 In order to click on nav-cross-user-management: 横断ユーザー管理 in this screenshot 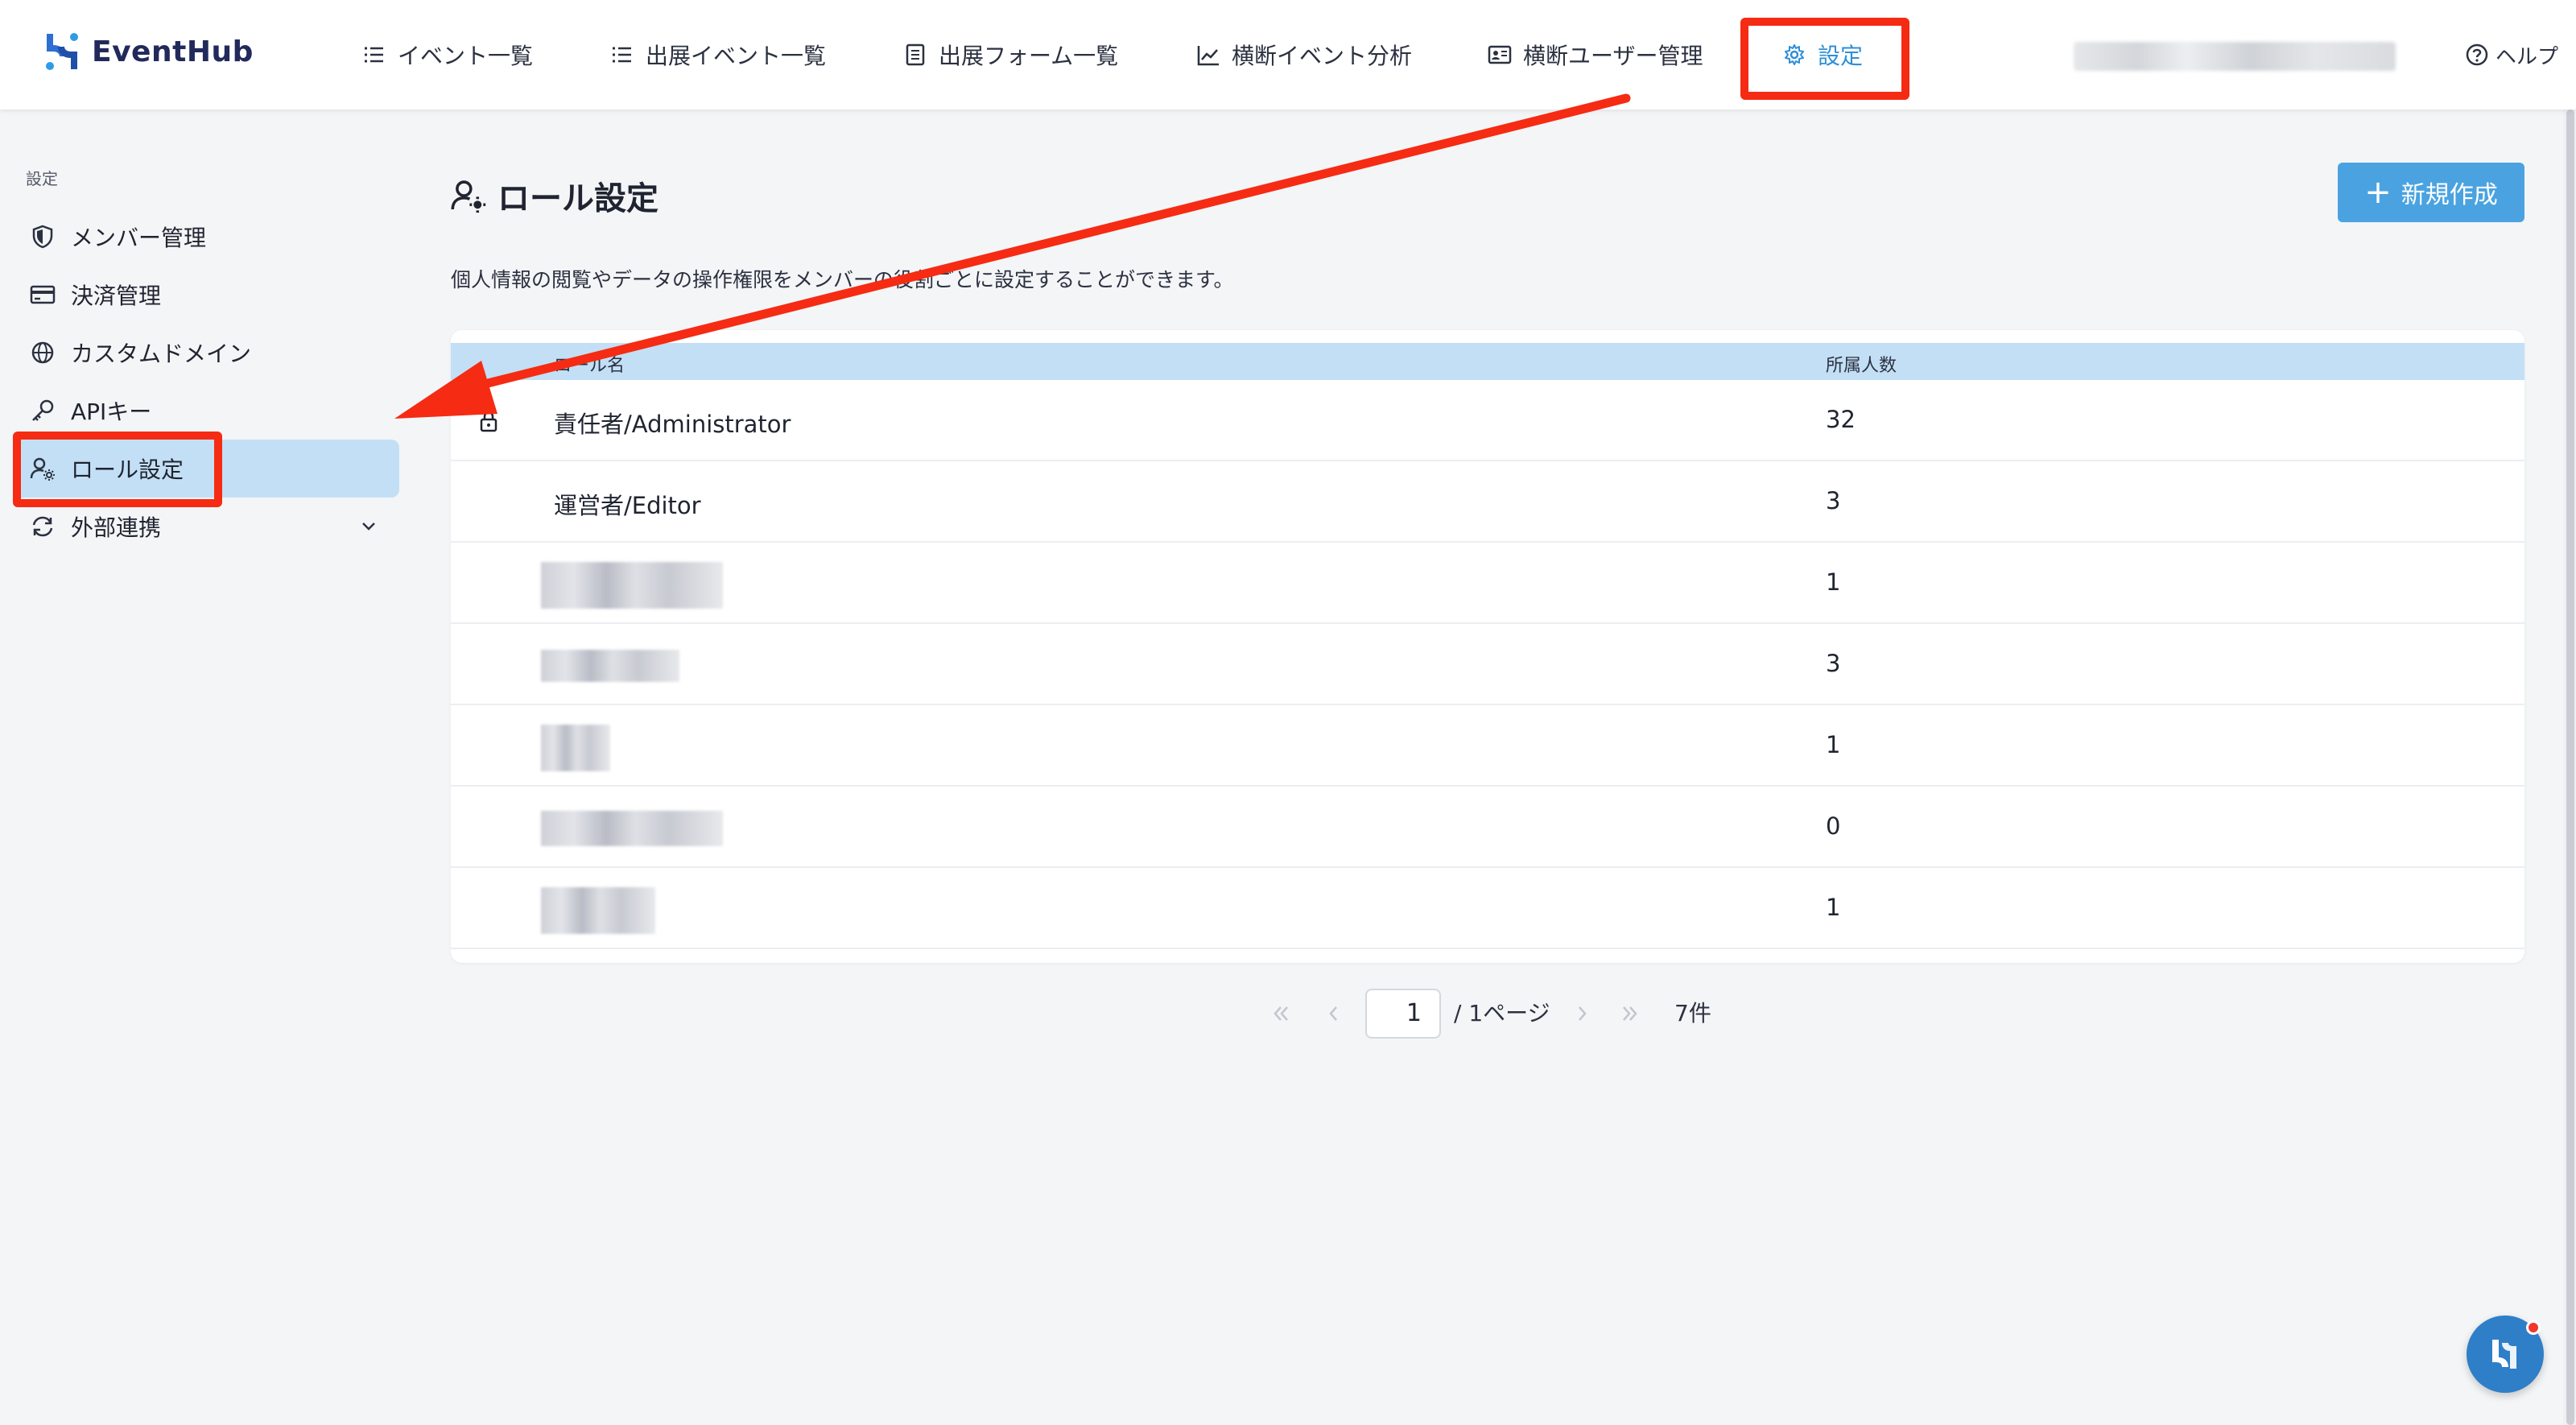, I will do `click(1595, 55)`.